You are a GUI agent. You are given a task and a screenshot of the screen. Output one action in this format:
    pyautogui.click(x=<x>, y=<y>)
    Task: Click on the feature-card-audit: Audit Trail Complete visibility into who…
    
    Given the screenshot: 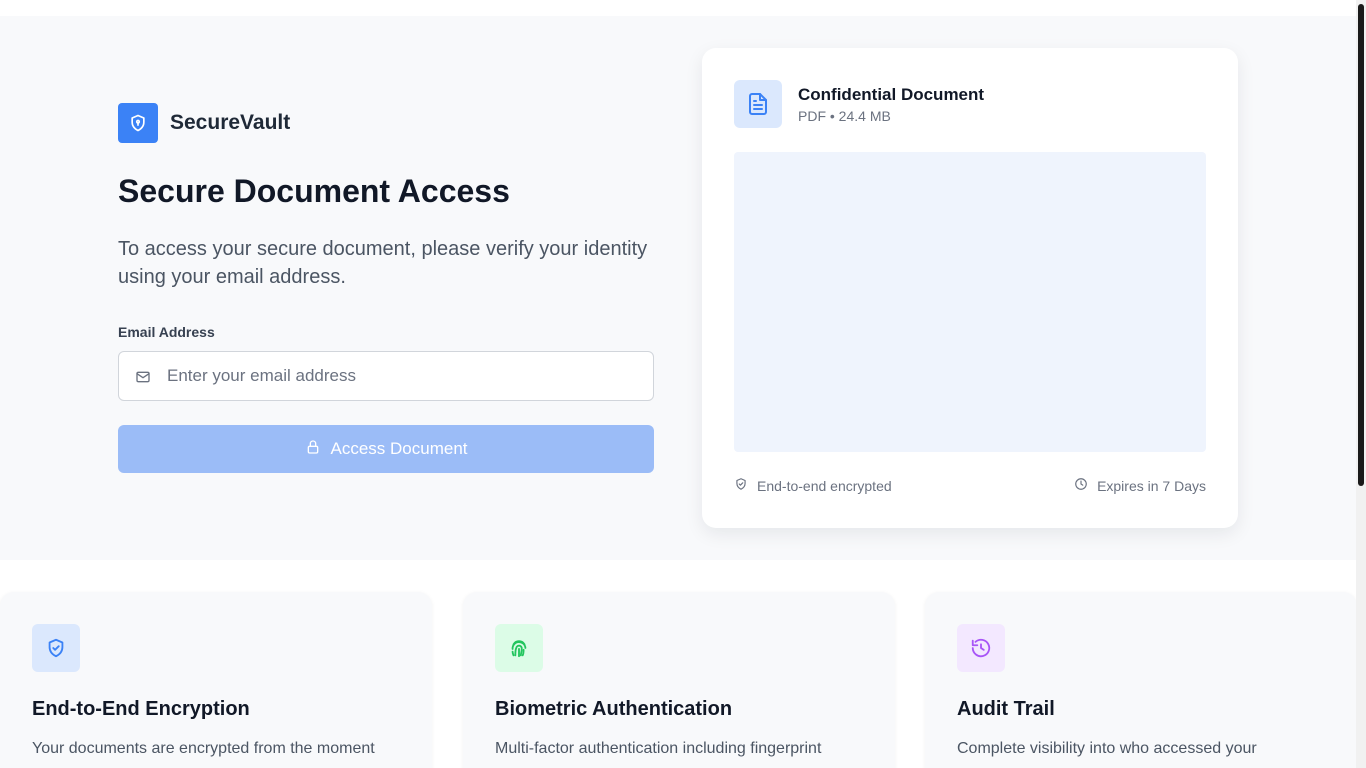 What is the action you would take?
    pyautogui.click(x=1141, y=680)
    